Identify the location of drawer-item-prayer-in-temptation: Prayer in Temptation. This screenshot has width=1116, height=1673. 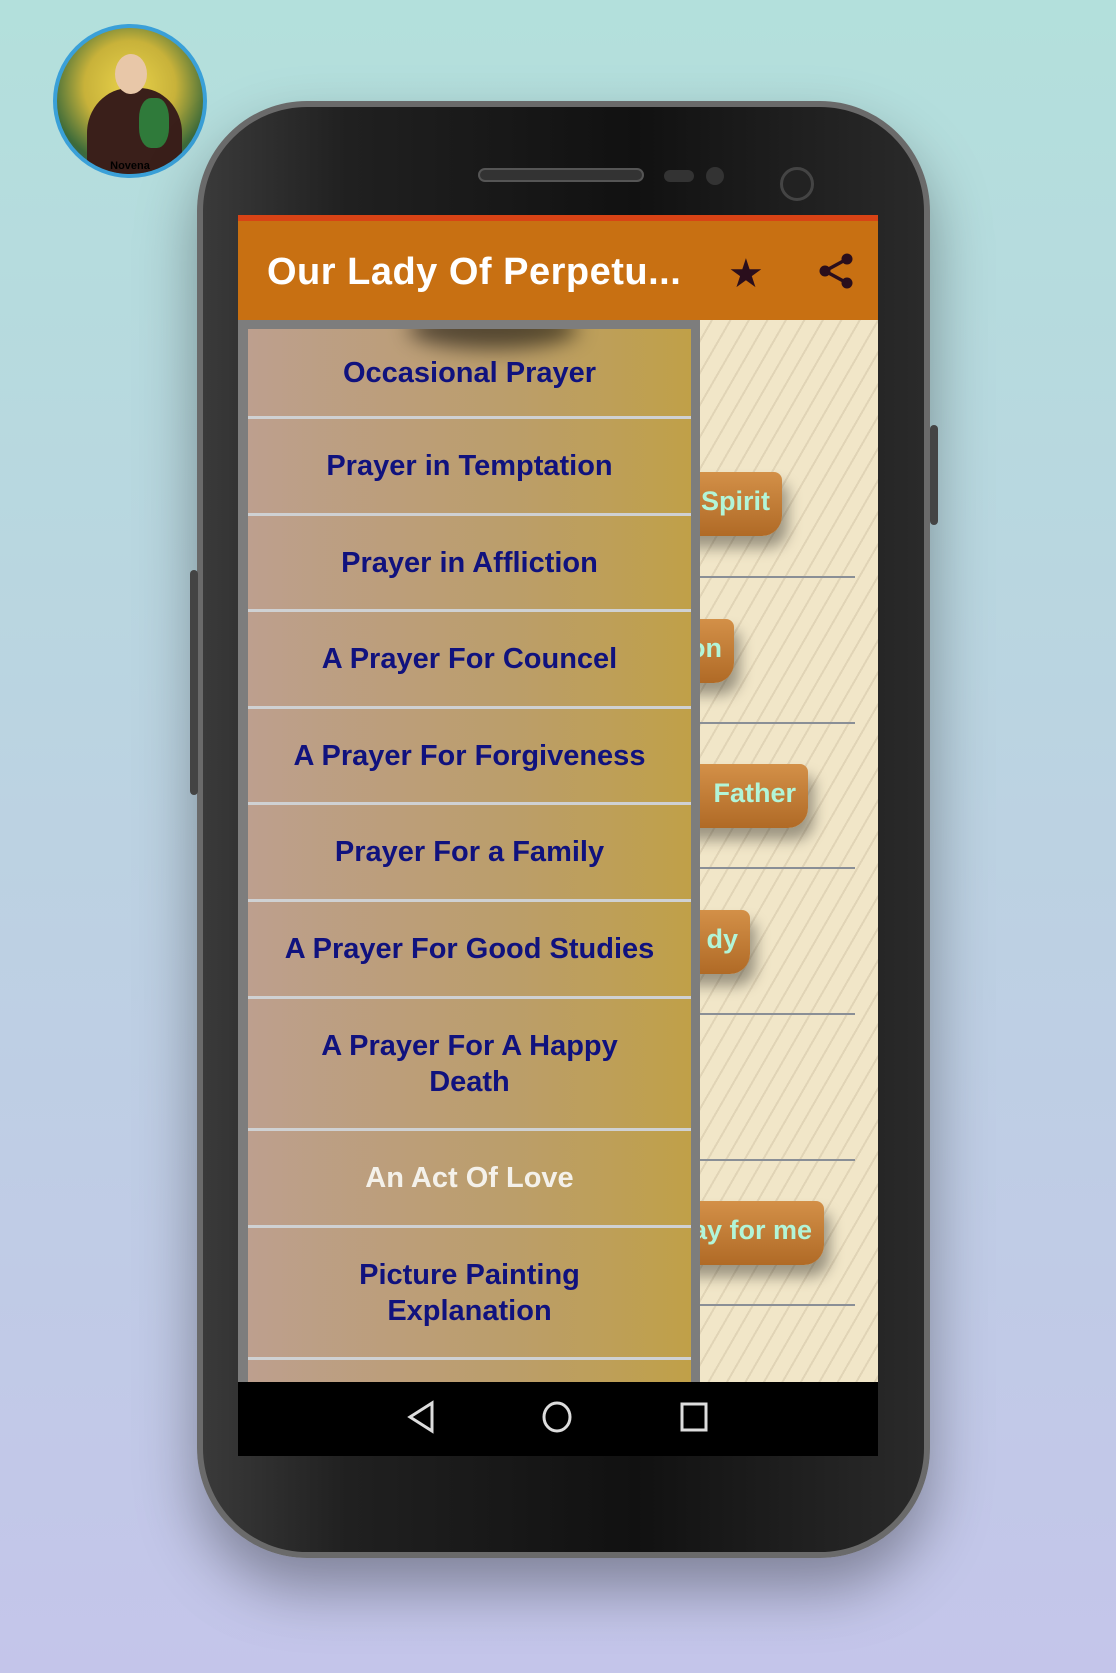
(469, 467).